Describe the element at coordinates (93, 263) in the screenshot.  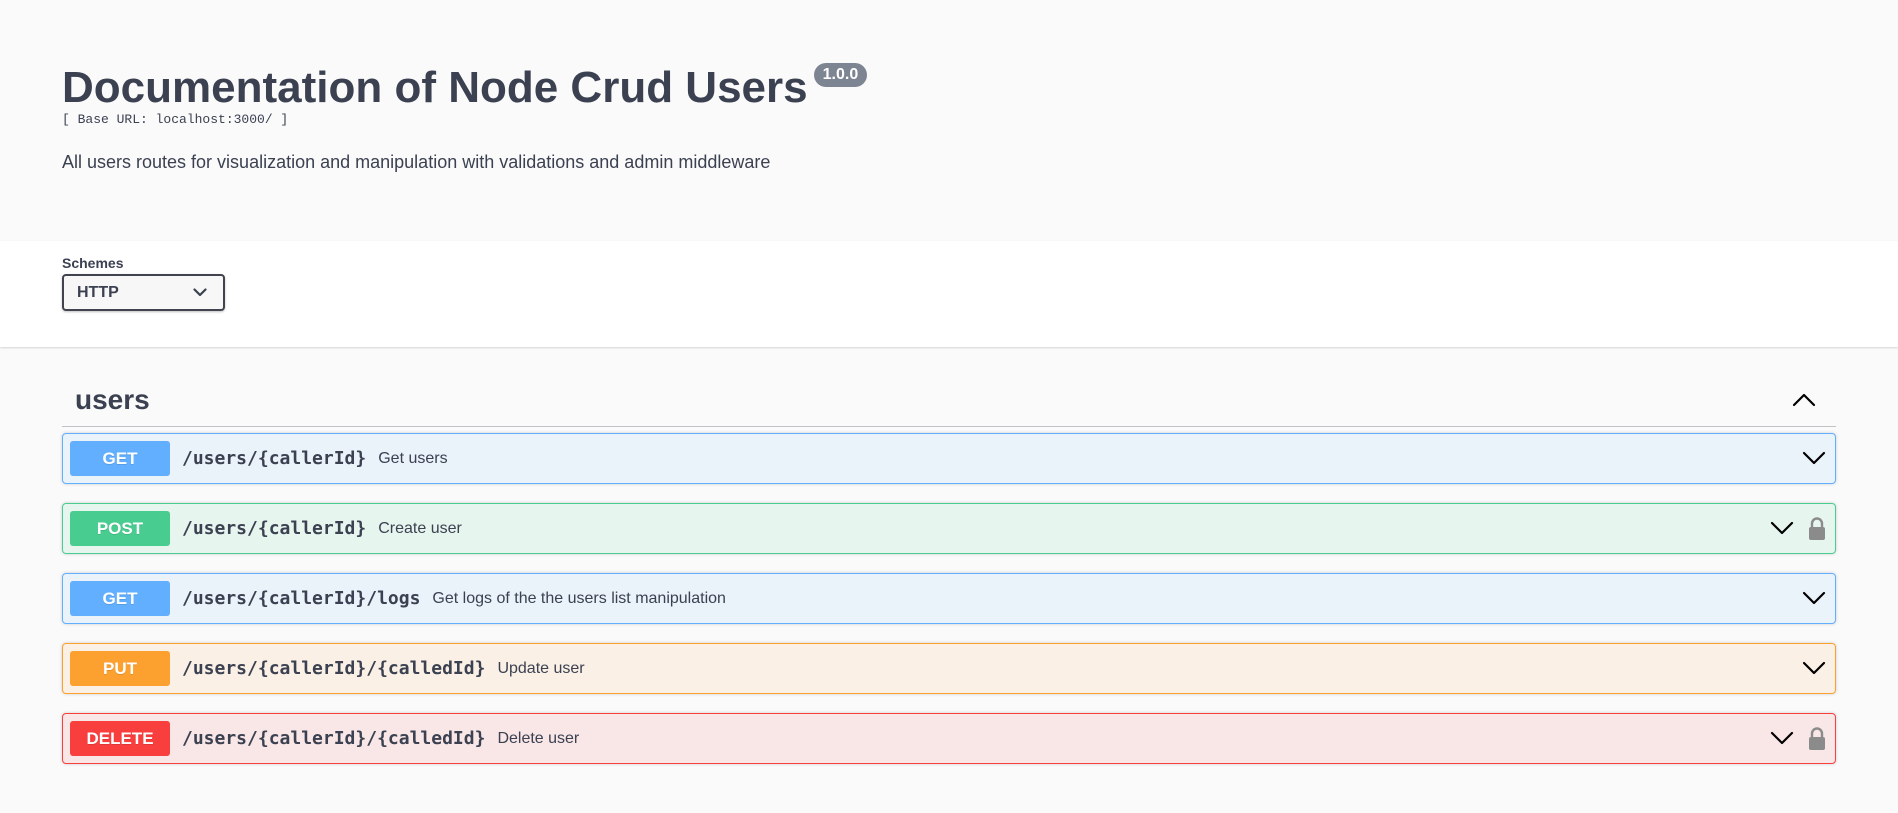
I see `schemes-label: Schemes` at that location.